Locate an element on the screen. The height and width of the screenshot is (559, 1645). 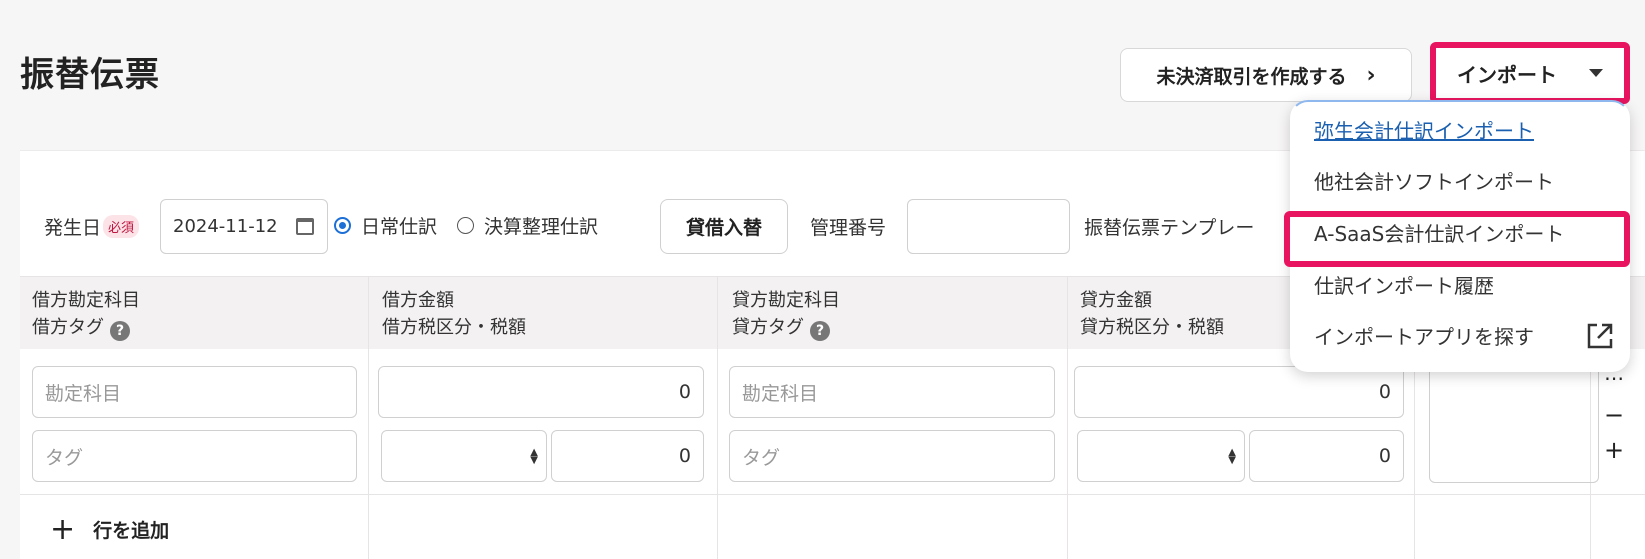
radio-checked-icon is located at coordinates (342, 225).